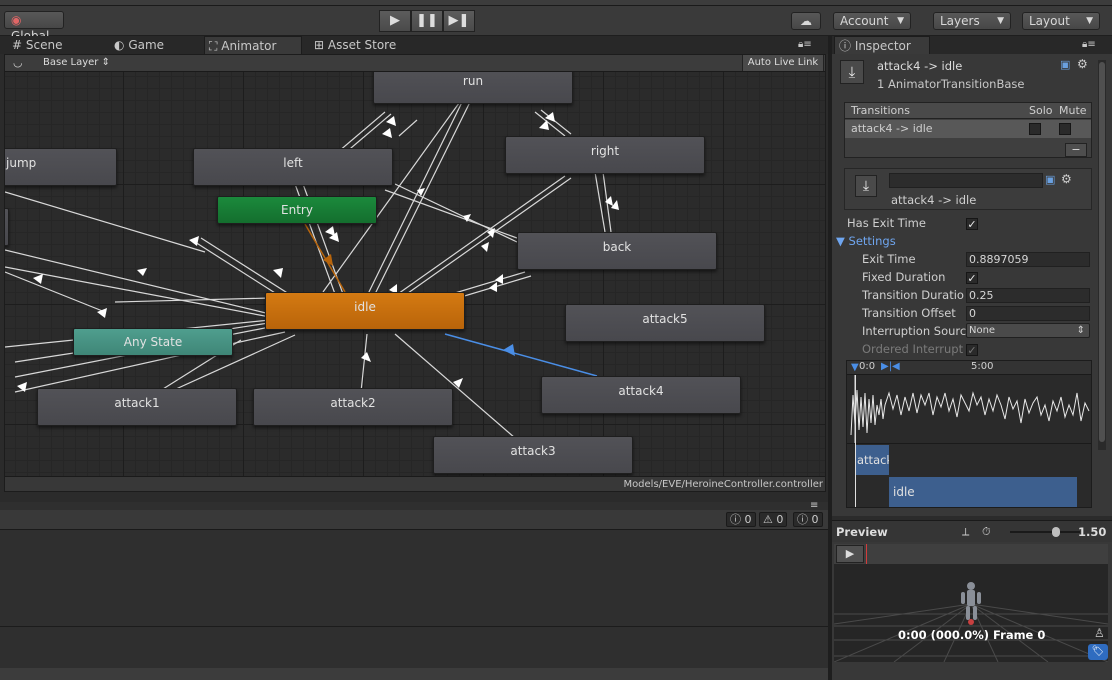 The image size is (1112, 680). I want to click on fixed-duration-label: Fixed Duration, so click(904, 277).